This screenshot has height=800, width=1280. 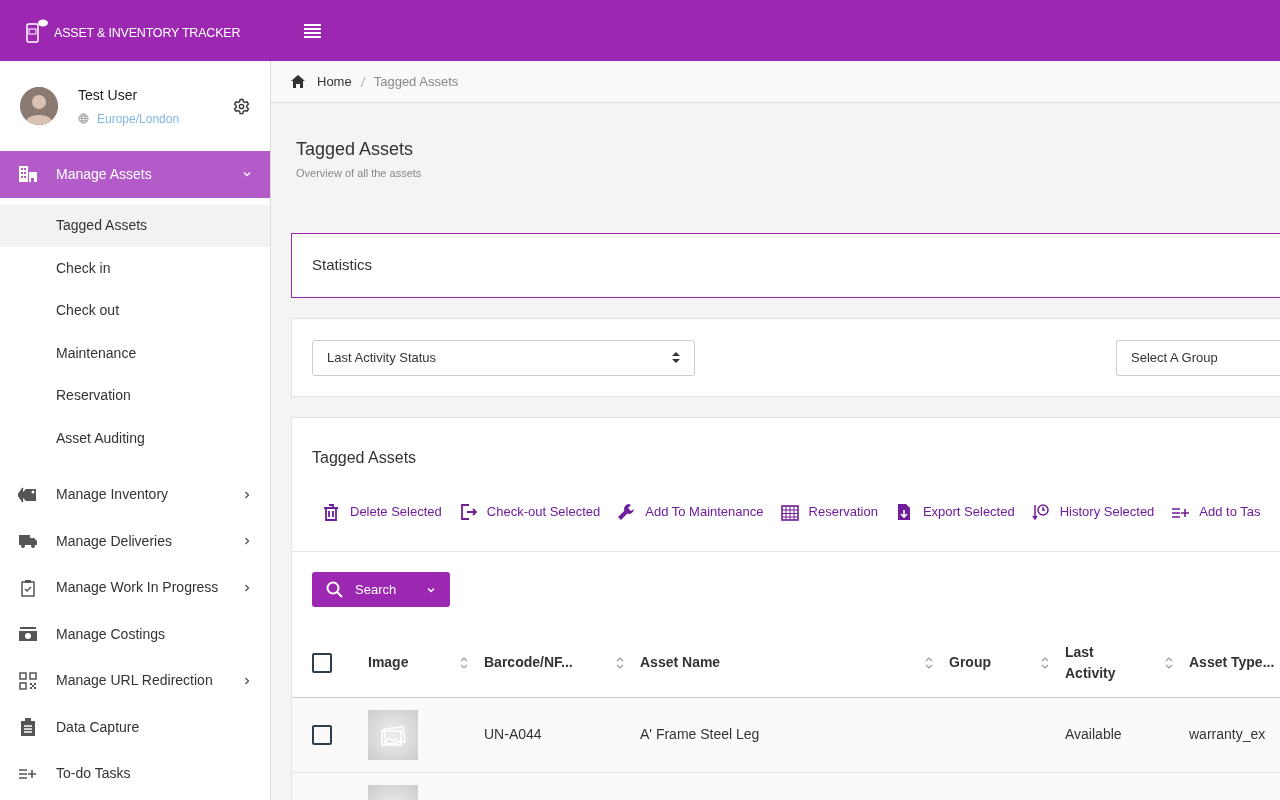 I want to click on breadcrumb-link: Home, so click(x=334, y=81).